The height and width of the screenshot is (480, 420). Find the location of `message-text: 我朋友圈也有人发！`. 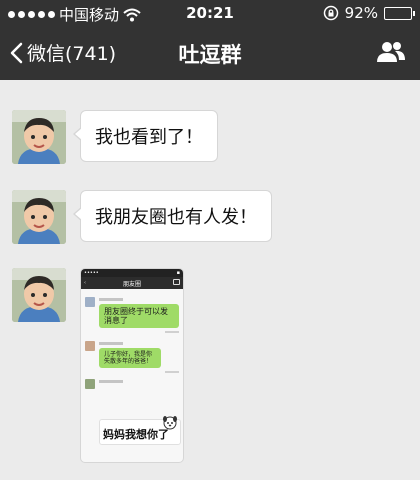

message-text: 我朋友圈也有人发！ is located at coordinates (176, 217).